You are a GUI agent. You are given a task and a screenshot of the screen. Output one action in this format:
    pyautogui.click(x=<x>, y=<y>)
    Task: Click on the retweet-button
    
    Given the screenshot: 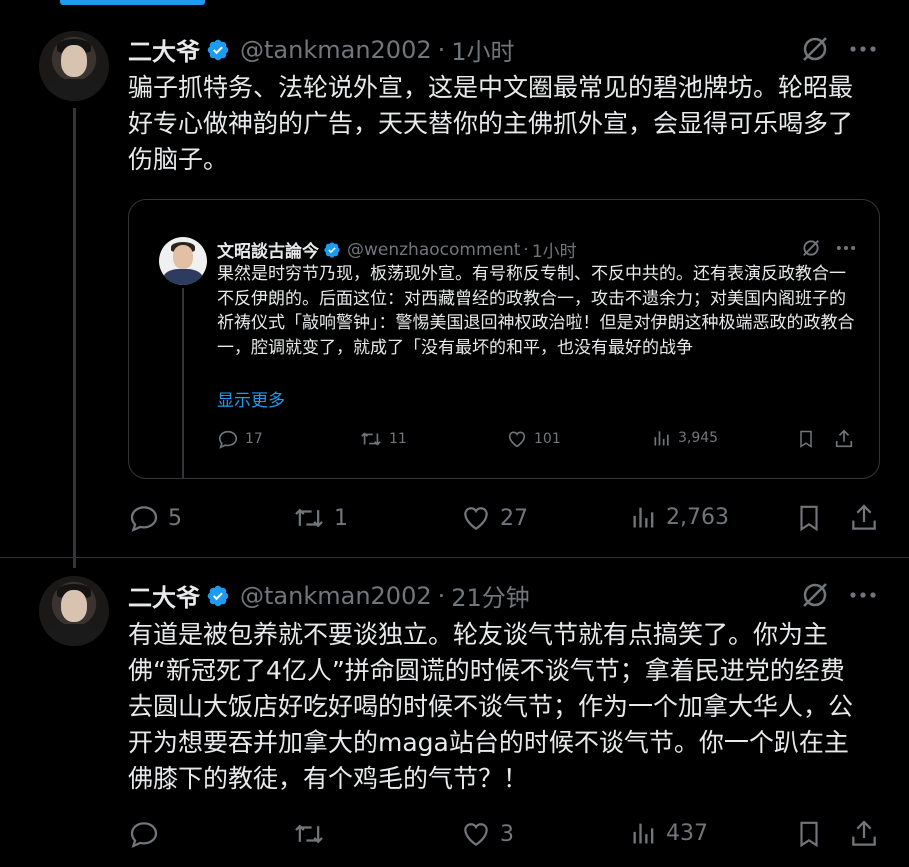 What is the action you would take?
    pyautogui.click(x=309, y=834)
    